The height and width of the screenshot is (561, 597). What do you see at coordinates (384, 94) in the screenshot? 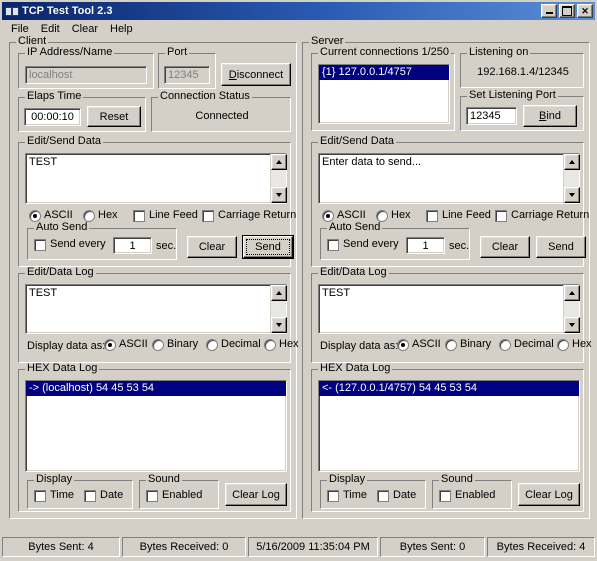
I see `server-connections-listbox: {1} 127.0.0.1/4757` at bounding box center [384, 94].